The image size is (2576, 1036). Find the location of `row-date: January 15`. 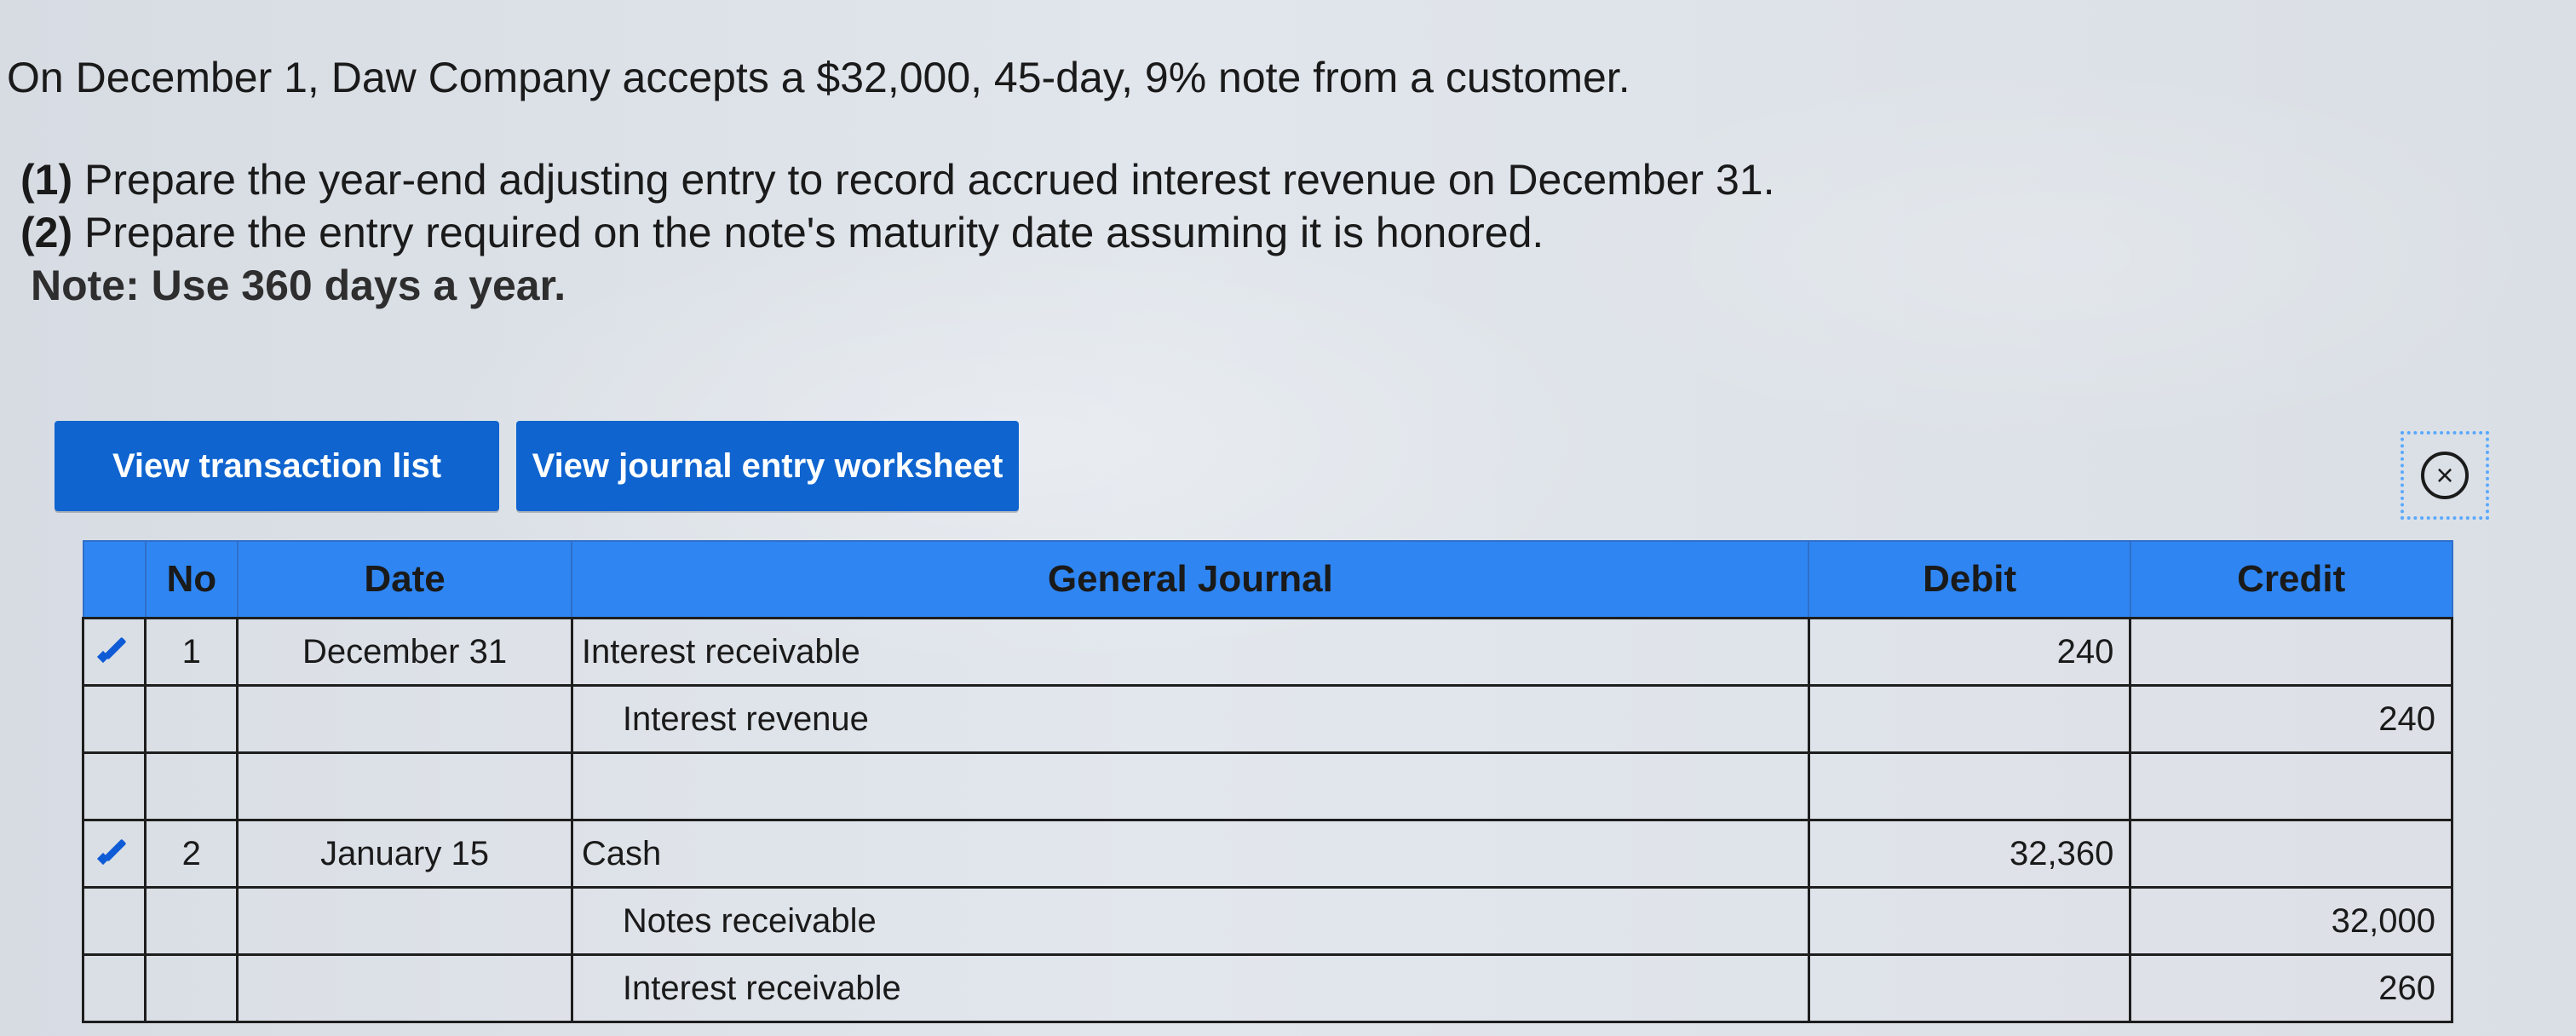

row-date: January 15 is located at coordinates (405, 854).